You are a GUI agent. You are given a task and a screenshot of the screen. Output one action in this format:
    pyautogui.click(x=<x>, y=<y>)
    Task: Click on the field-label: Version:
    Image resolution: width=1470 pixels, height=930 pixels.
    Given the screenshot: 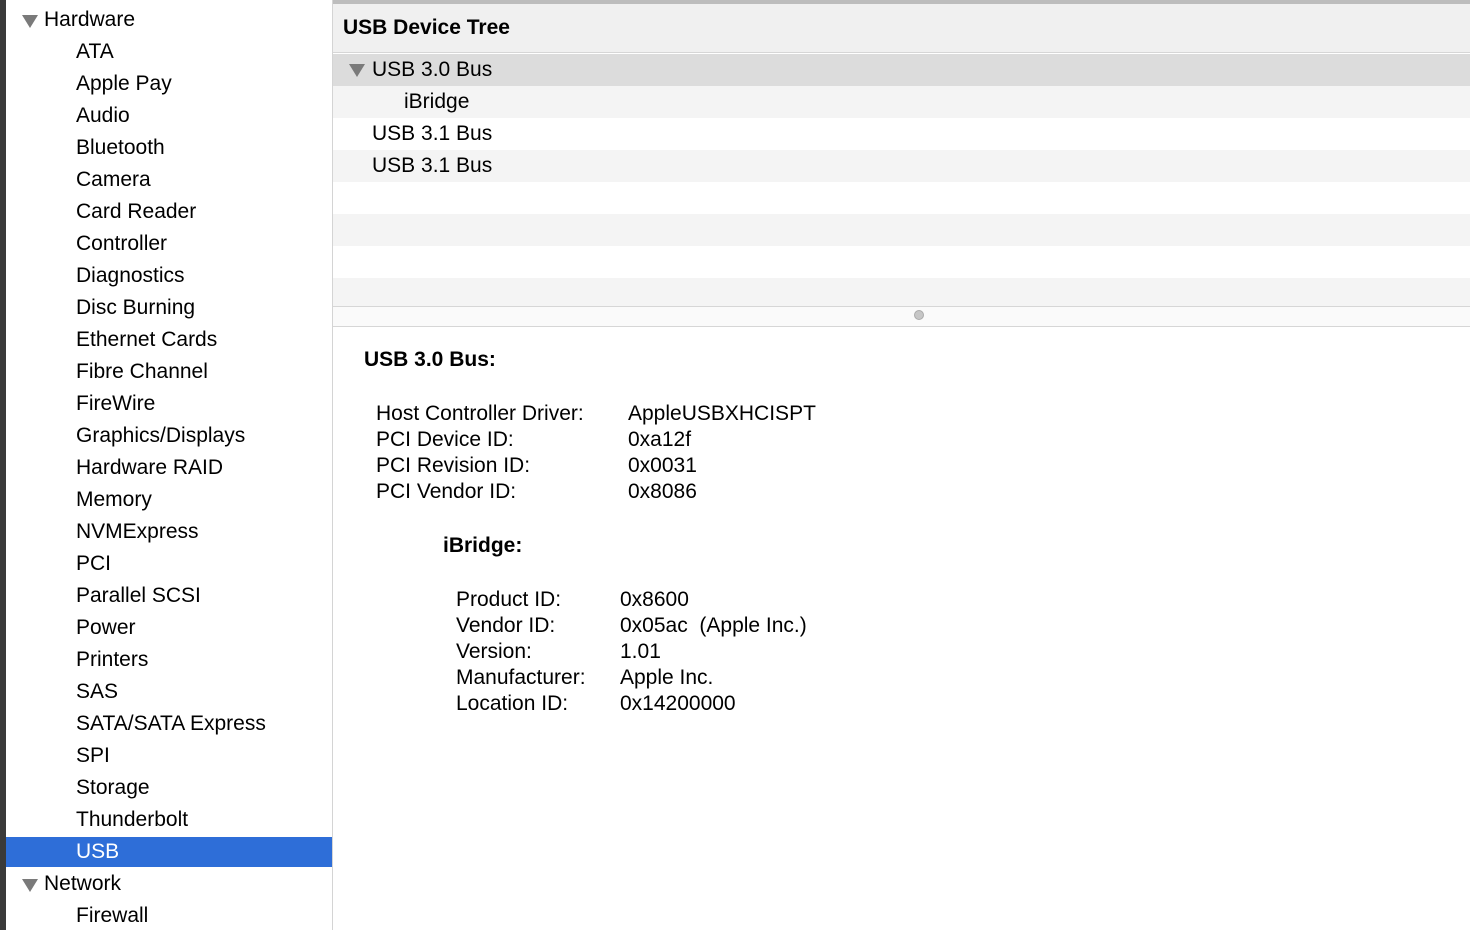 What is the action you would take?
    pyautogui.click(x=494, y=651)
    